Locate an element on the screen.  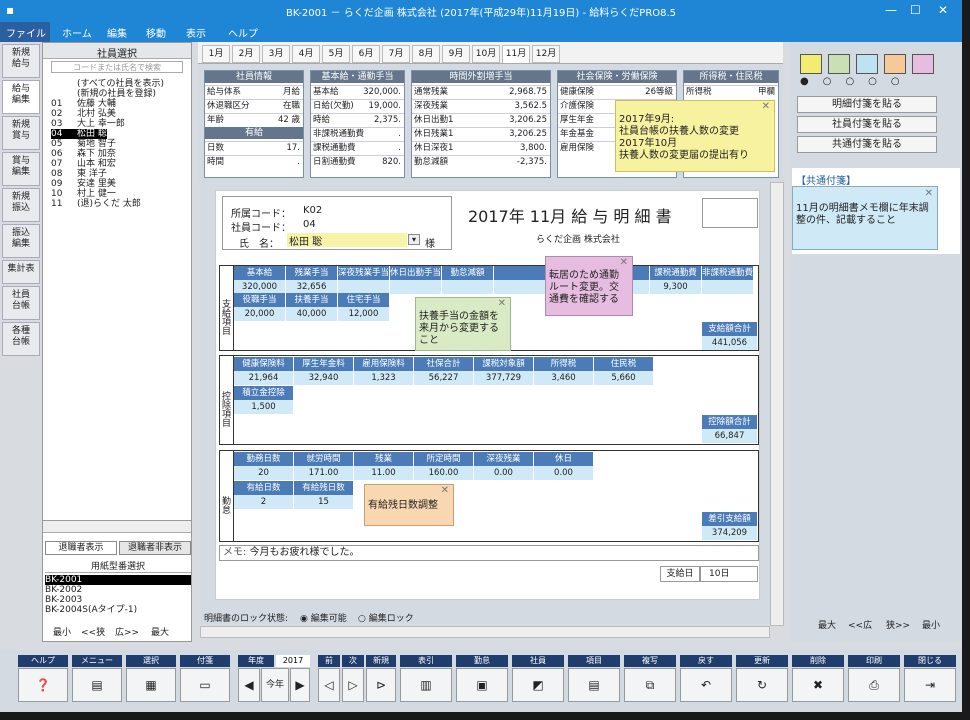
paper-item: BK-2003 is located at coordinates (118, 600).